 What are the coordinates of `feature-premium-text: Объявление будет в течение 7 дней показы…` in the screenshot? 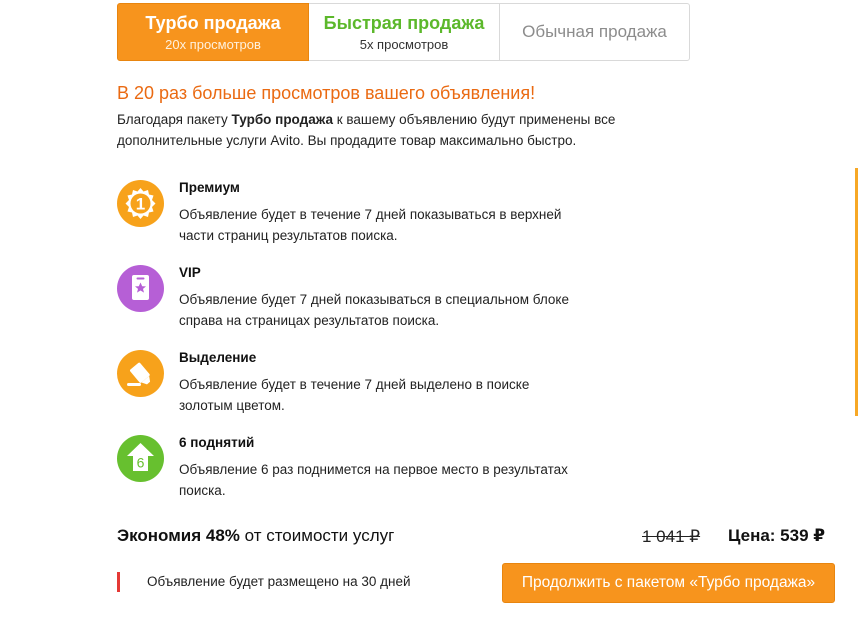 It's located at (370, 225).